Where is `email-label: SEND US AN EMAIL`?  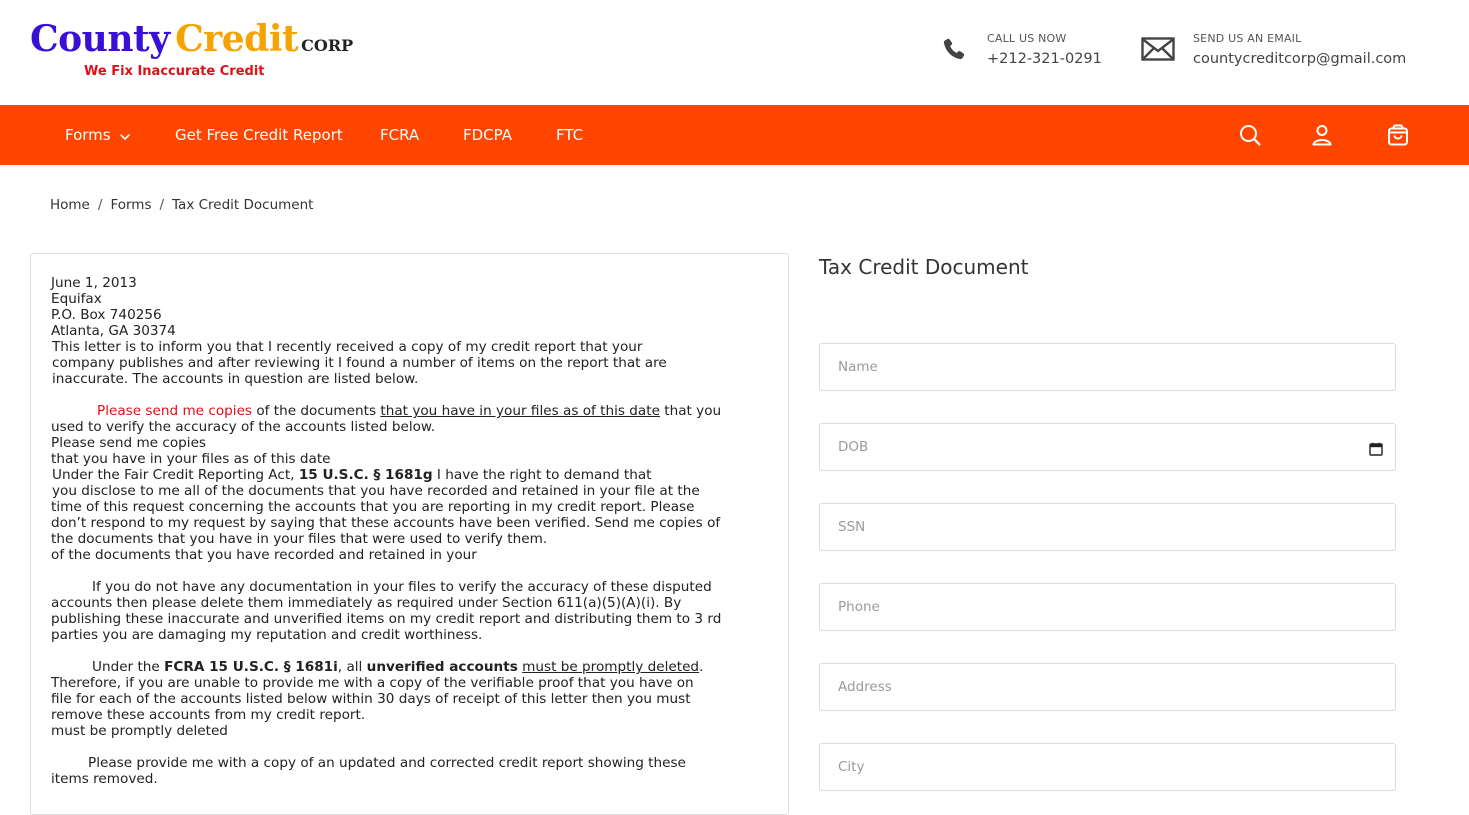
email-label: SEND US AN EMAIL is located at coordinates (1247, 38).